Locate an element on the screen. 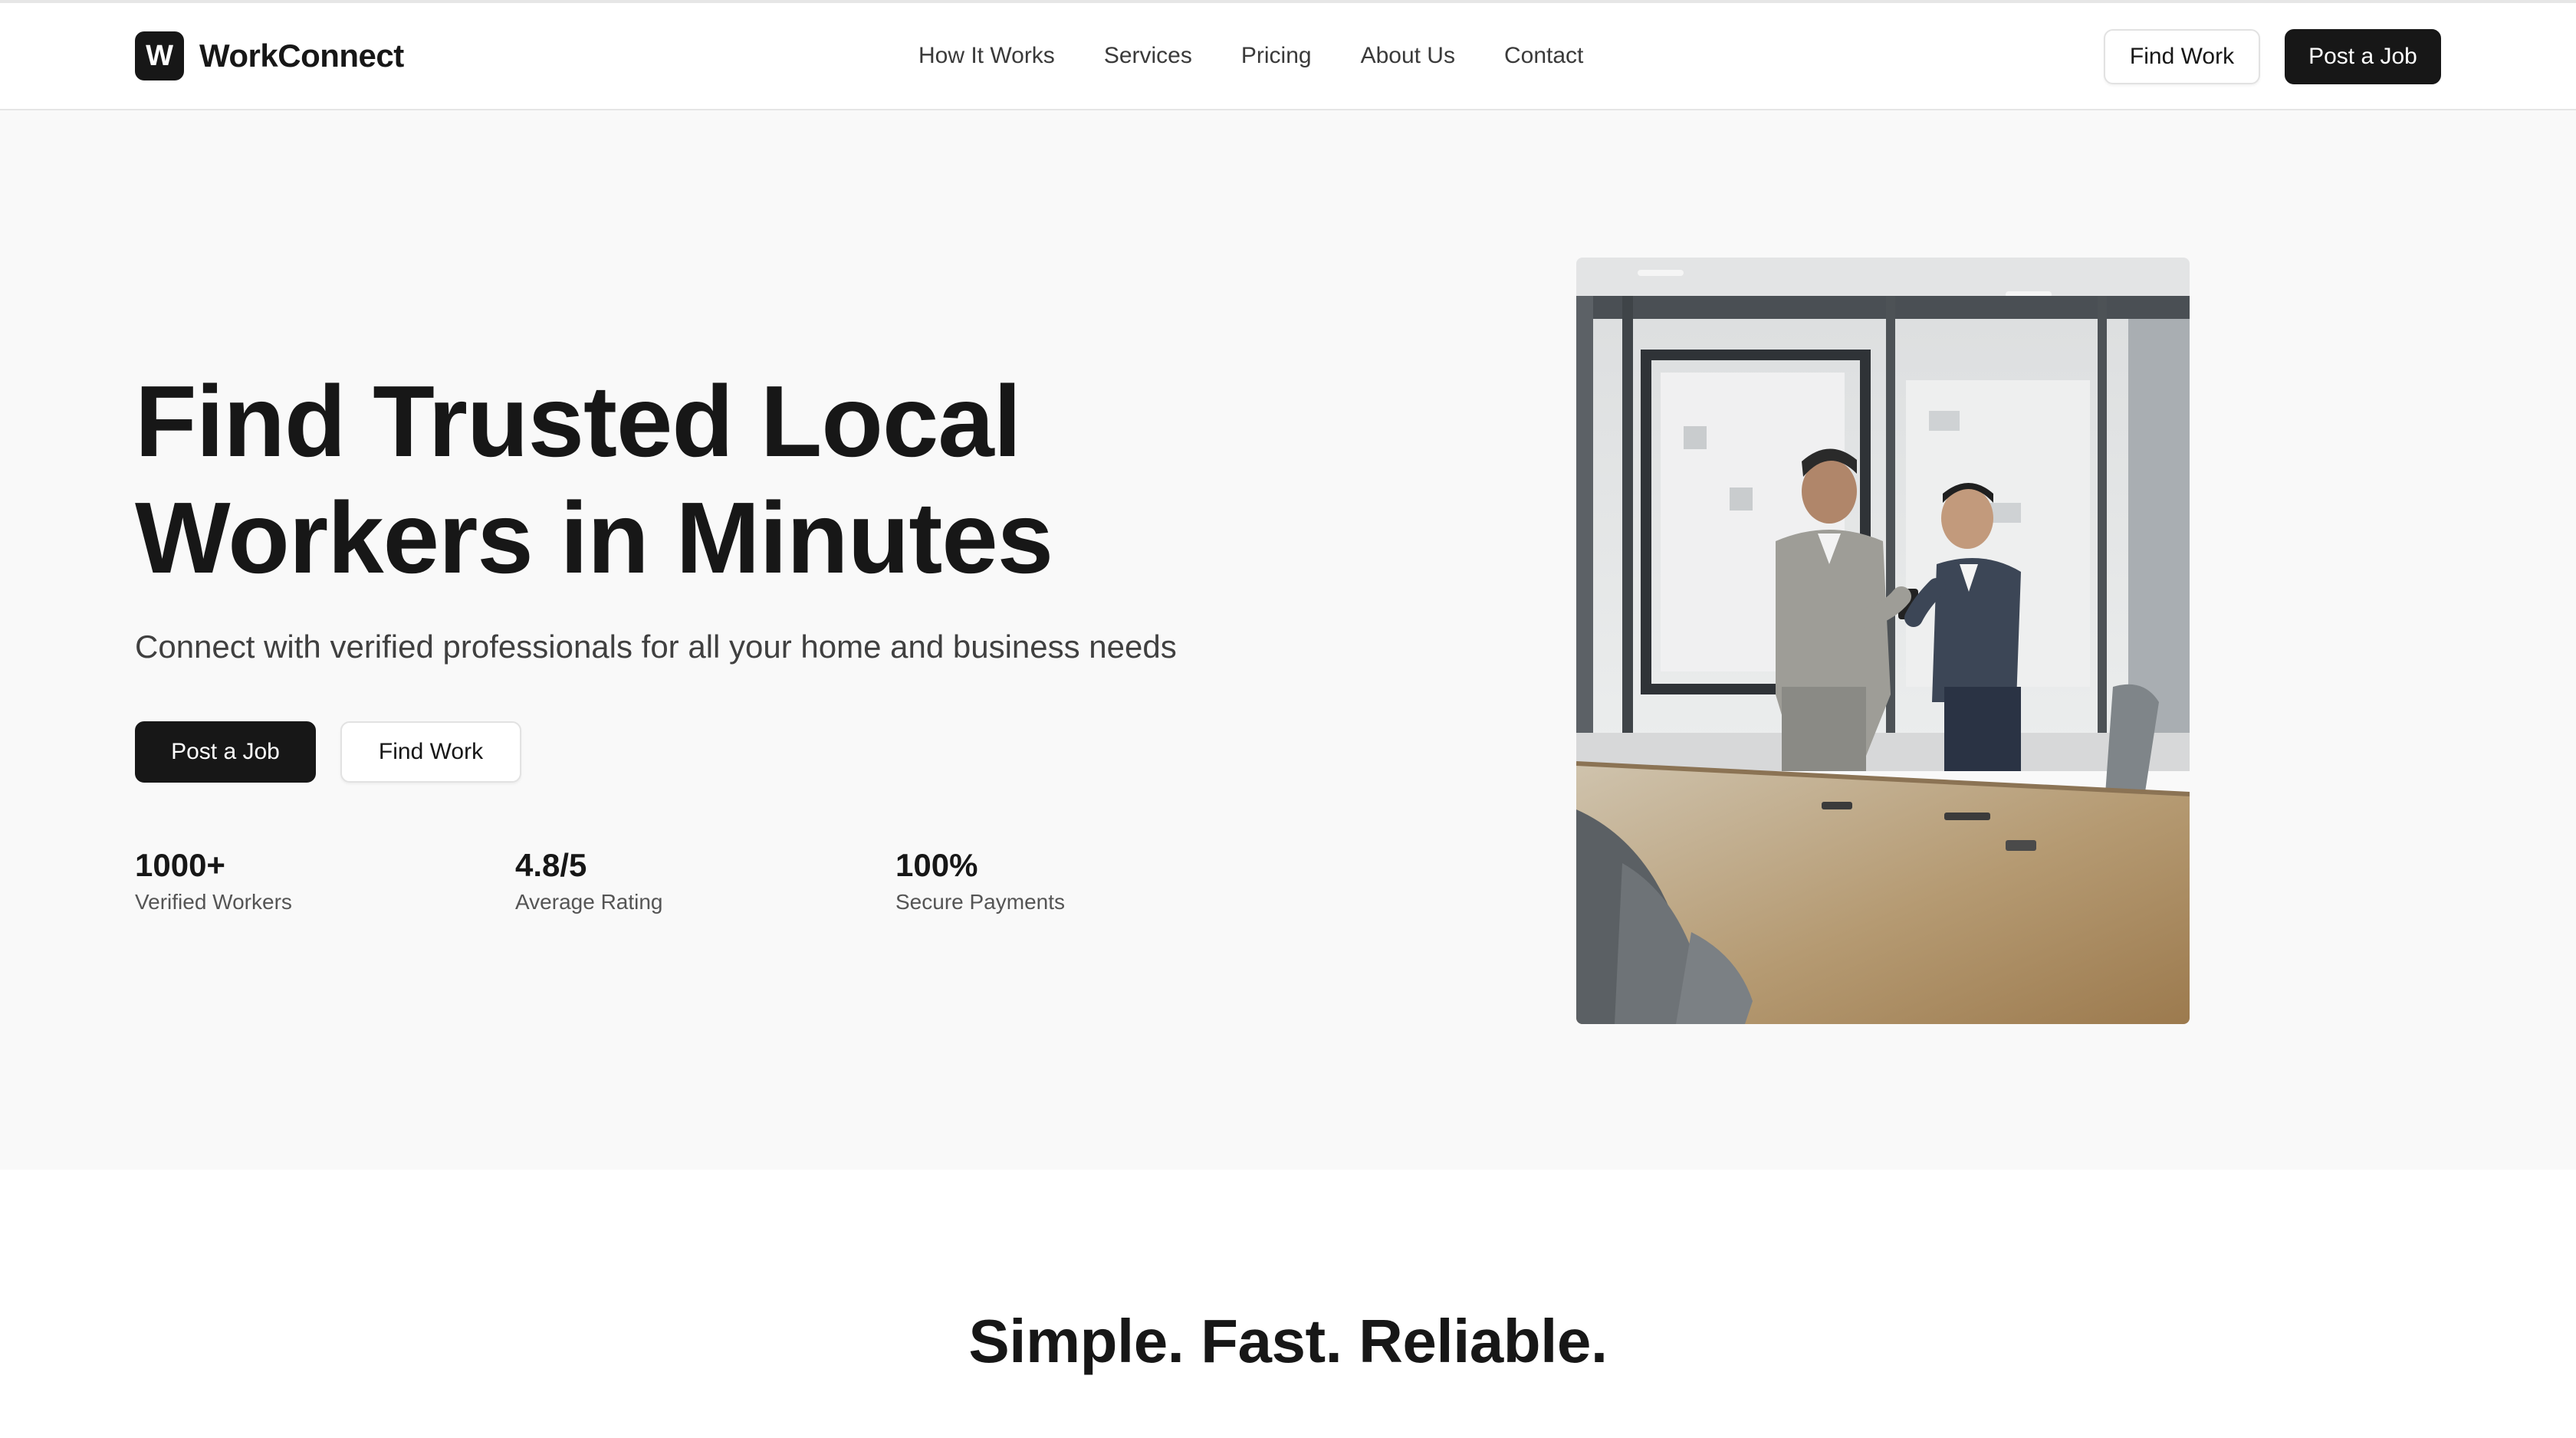  stat-value: 4.8/5 is located at coordinates (551, 865).